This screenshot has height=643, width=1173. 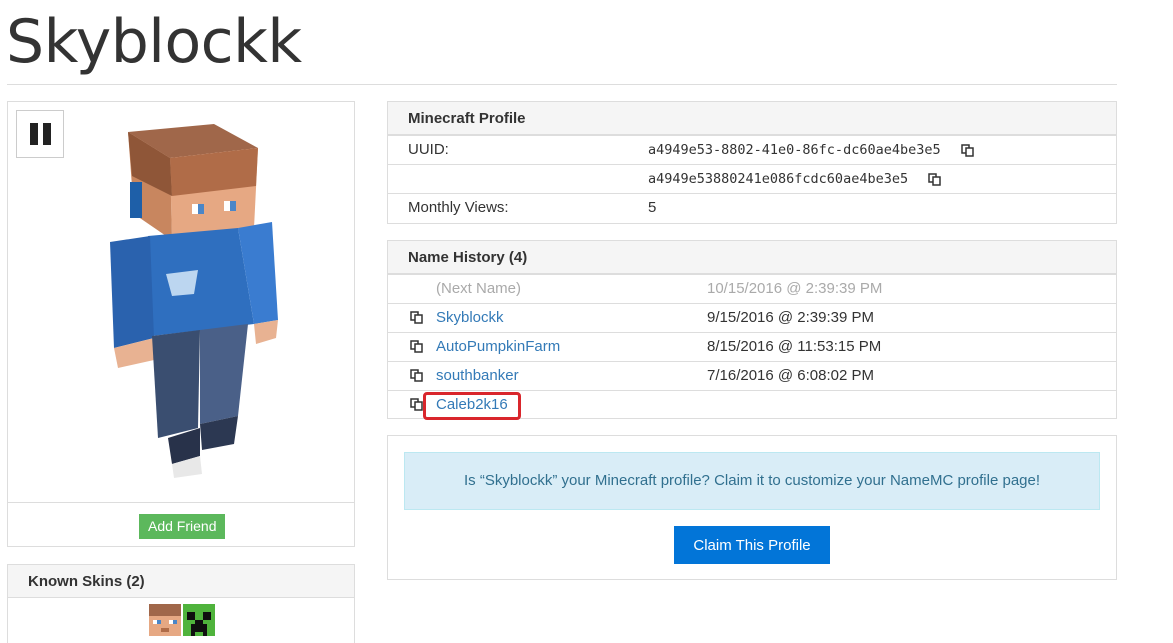 What do you see at coordinates (181, 581) in the screenshot?
I see `known-skins-heading: Known Skins (2)` at bounding box center [181, 581].